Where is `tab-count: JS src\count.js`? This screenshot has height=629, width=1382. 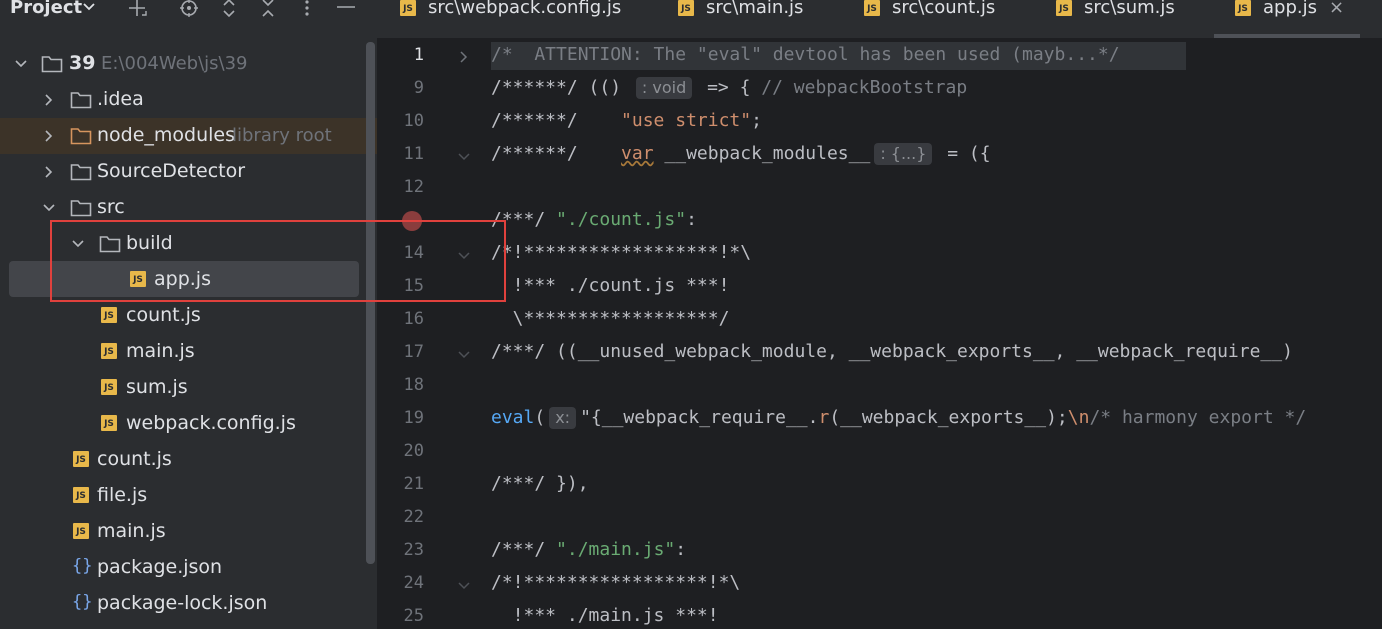
tab-count: JS src\count.js is located at coordinates (949, 19).